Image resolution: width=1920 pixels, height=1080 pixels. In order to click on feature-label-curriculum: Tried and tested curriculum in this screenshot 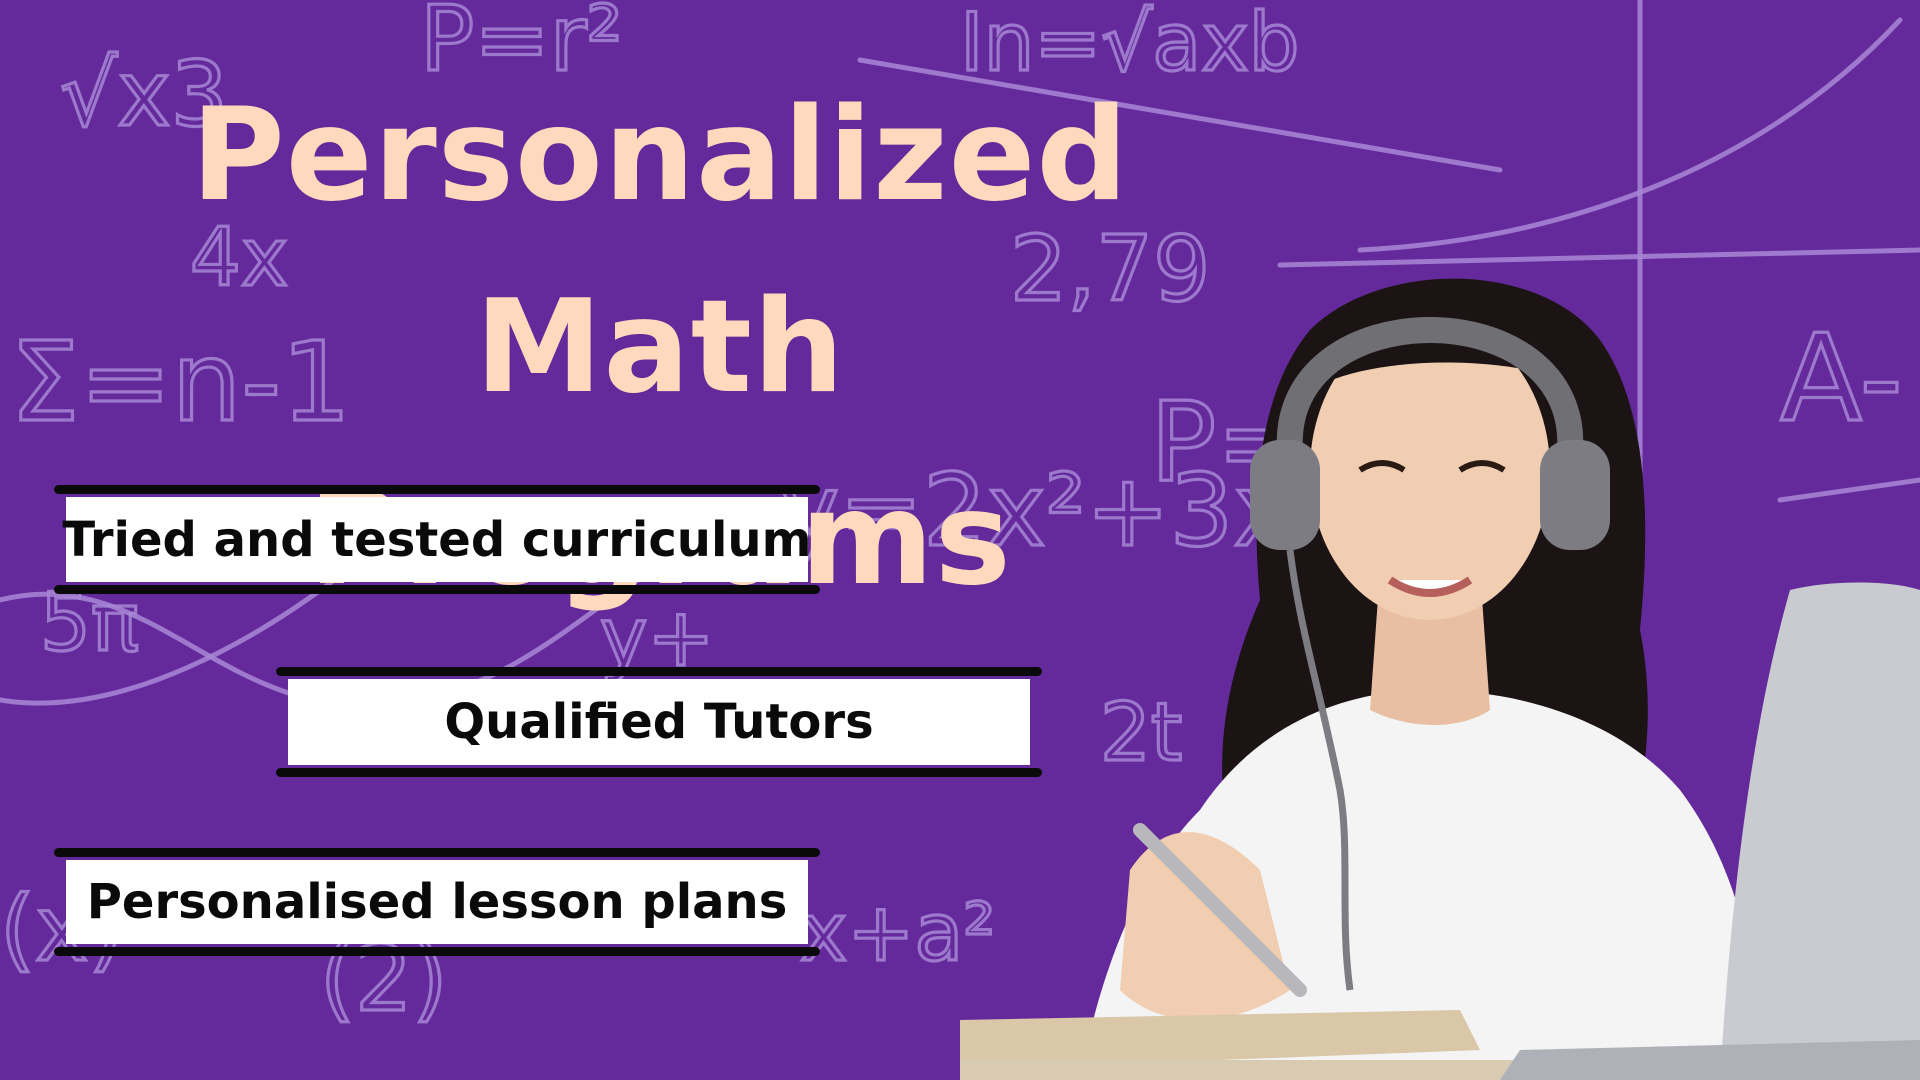, I will do `click(437, 539)`.